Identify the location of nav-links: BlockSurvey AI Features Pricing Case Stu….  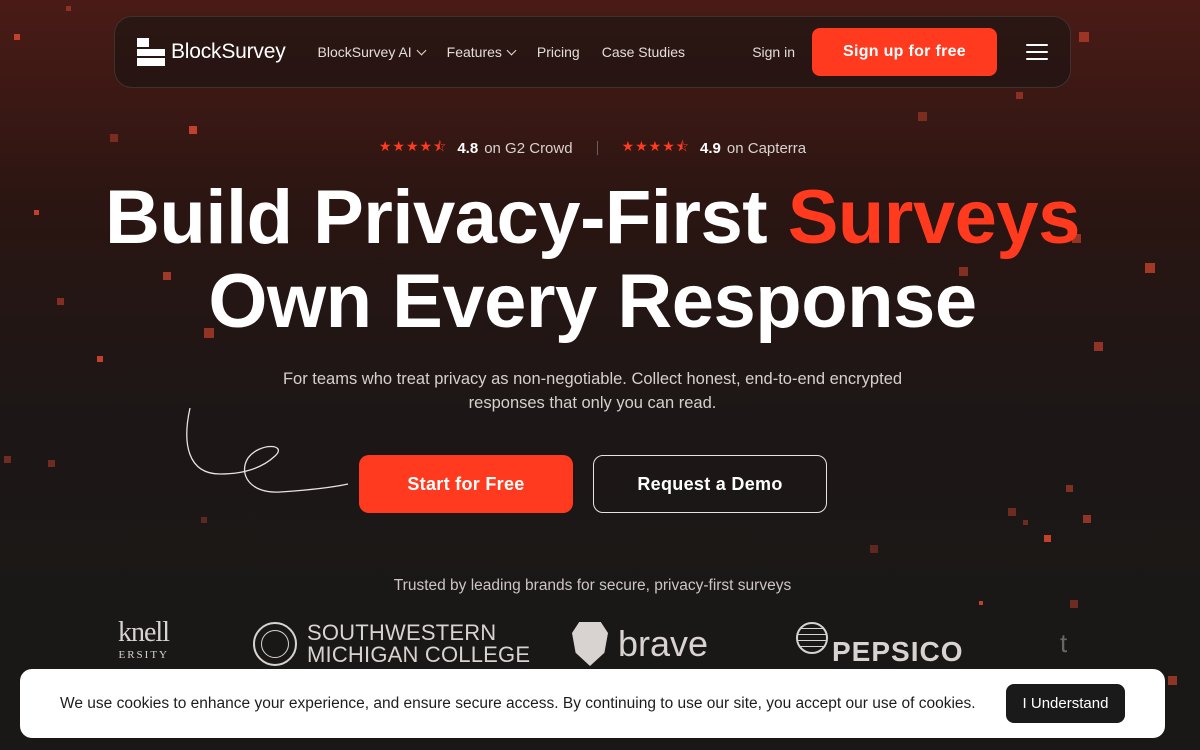
(501, 52).